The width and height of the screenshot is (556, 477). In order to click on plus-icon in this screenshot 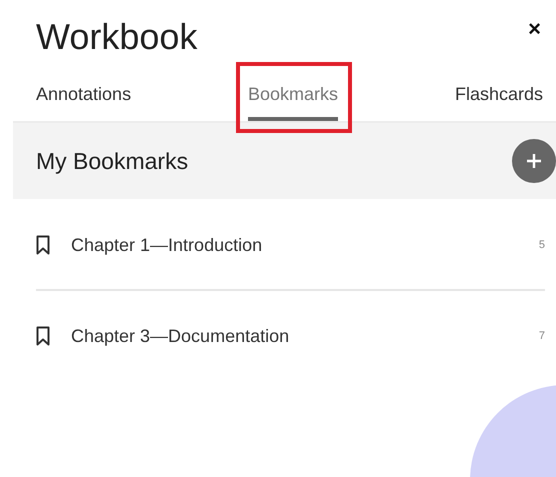, I will do `click(534, 161)`.